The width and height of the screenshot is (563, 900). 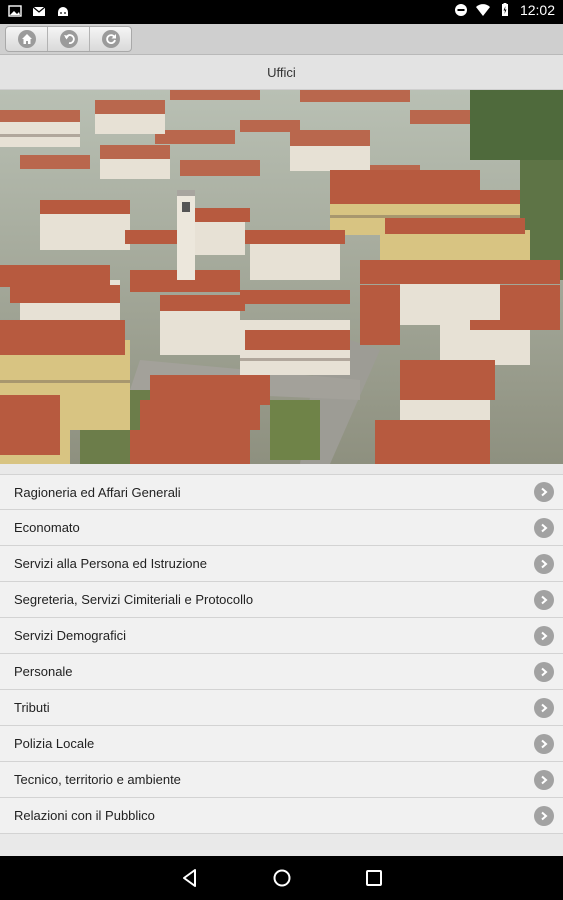 I want to click on mail-icon, so click(x=39, y=11).